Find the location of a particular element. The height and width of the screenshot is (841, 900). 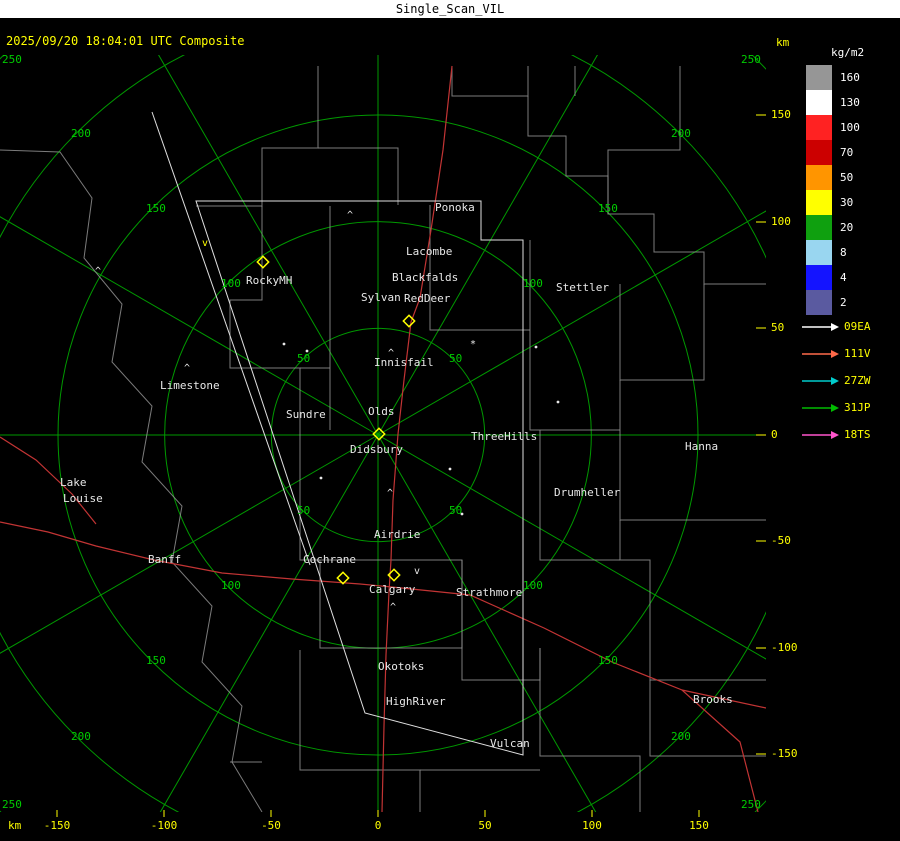

right-axis-label: 100 is located at coordinates (781, 221).